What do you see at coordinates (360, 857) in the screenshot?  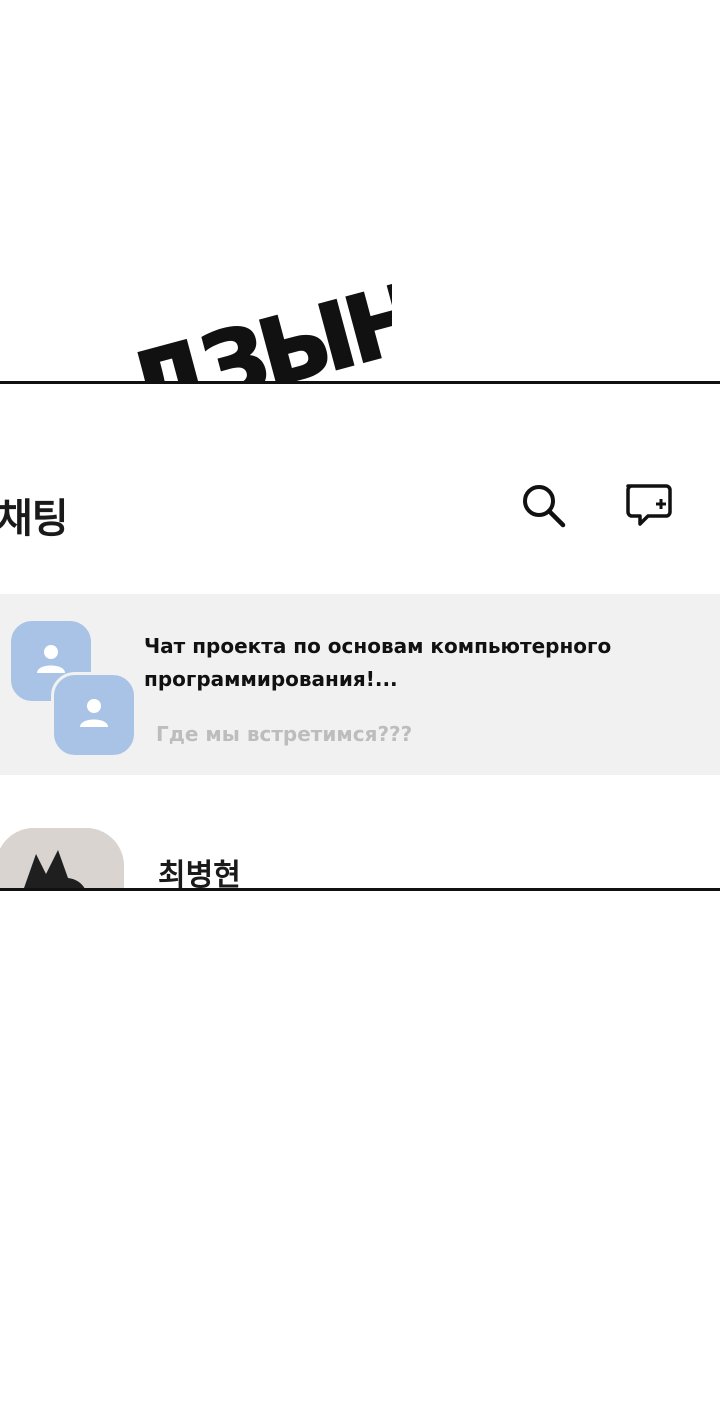 I see `contact-list-item: 최병현` at bounding box center [360, 857].